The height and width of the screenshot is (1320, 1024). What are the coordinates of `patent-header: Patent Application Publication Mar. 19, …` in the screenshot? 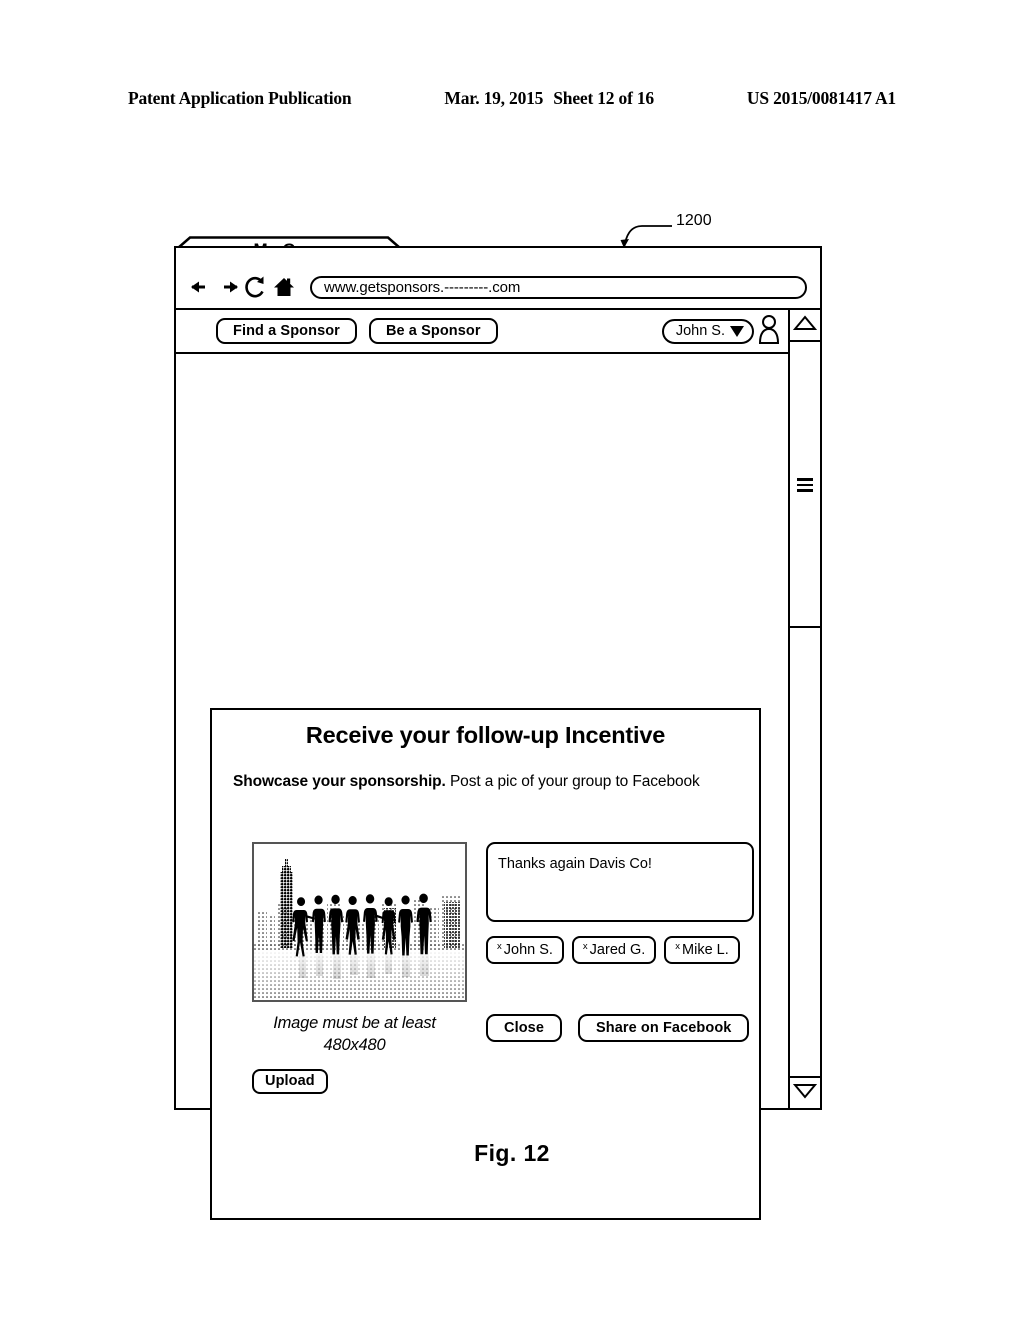 It's located at (512, 98).